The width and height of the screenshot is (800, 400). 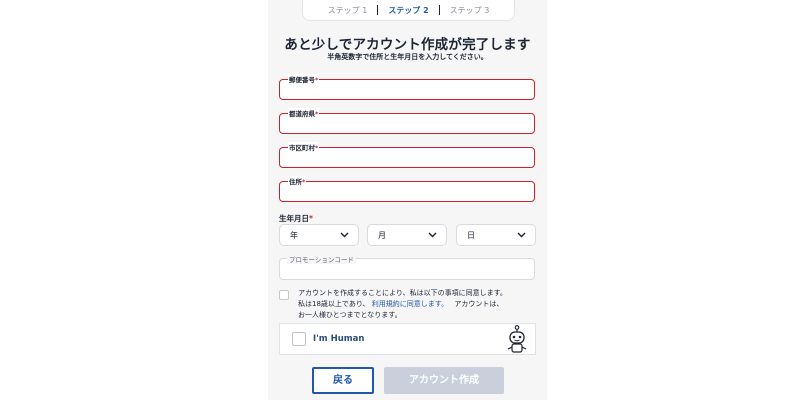 What do you see at coordinates (407, 191) in the screenshot?
I see `address-field` at bounding box center [407, 191].